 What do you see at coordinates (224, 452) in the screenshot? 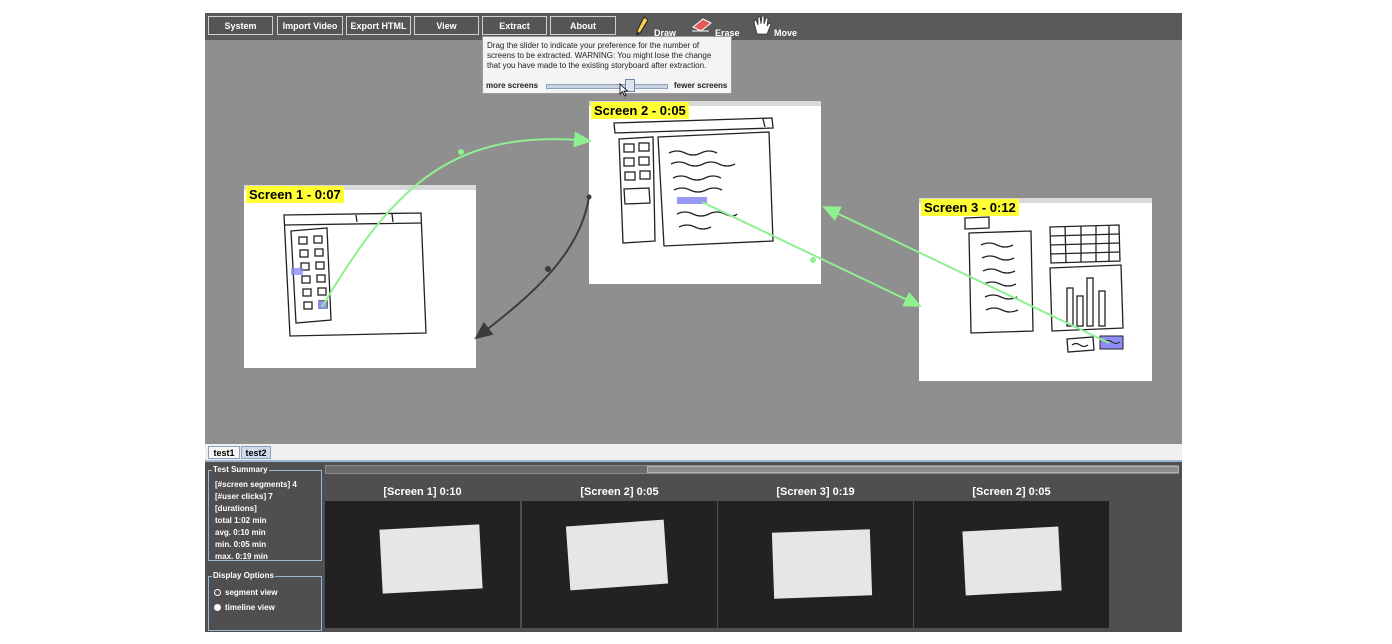
I see `tab-test1: test1` at bounding box center [224, 452].